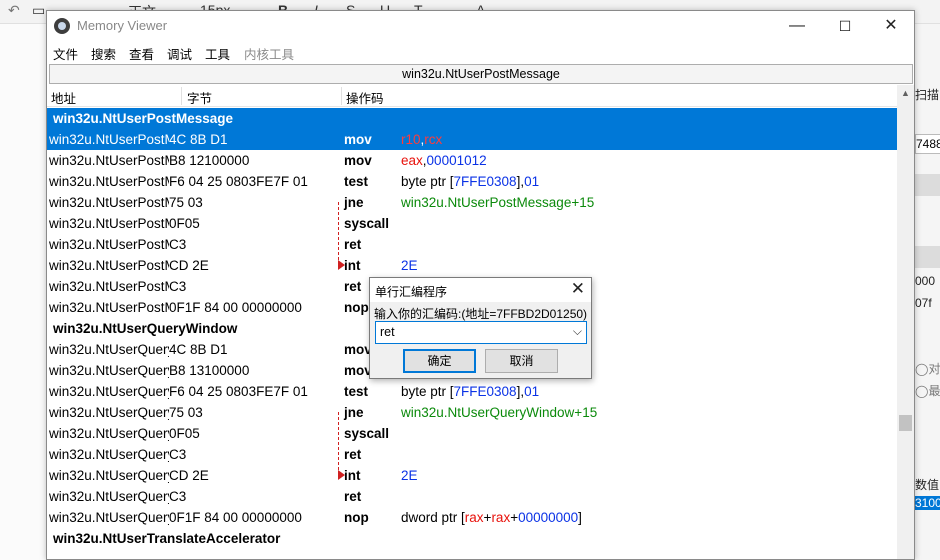  What do you see at coordinates (209, 370) in the screenshot?
I see `instruction-bytes: B8 13100000` at bounding box center [209, 370].